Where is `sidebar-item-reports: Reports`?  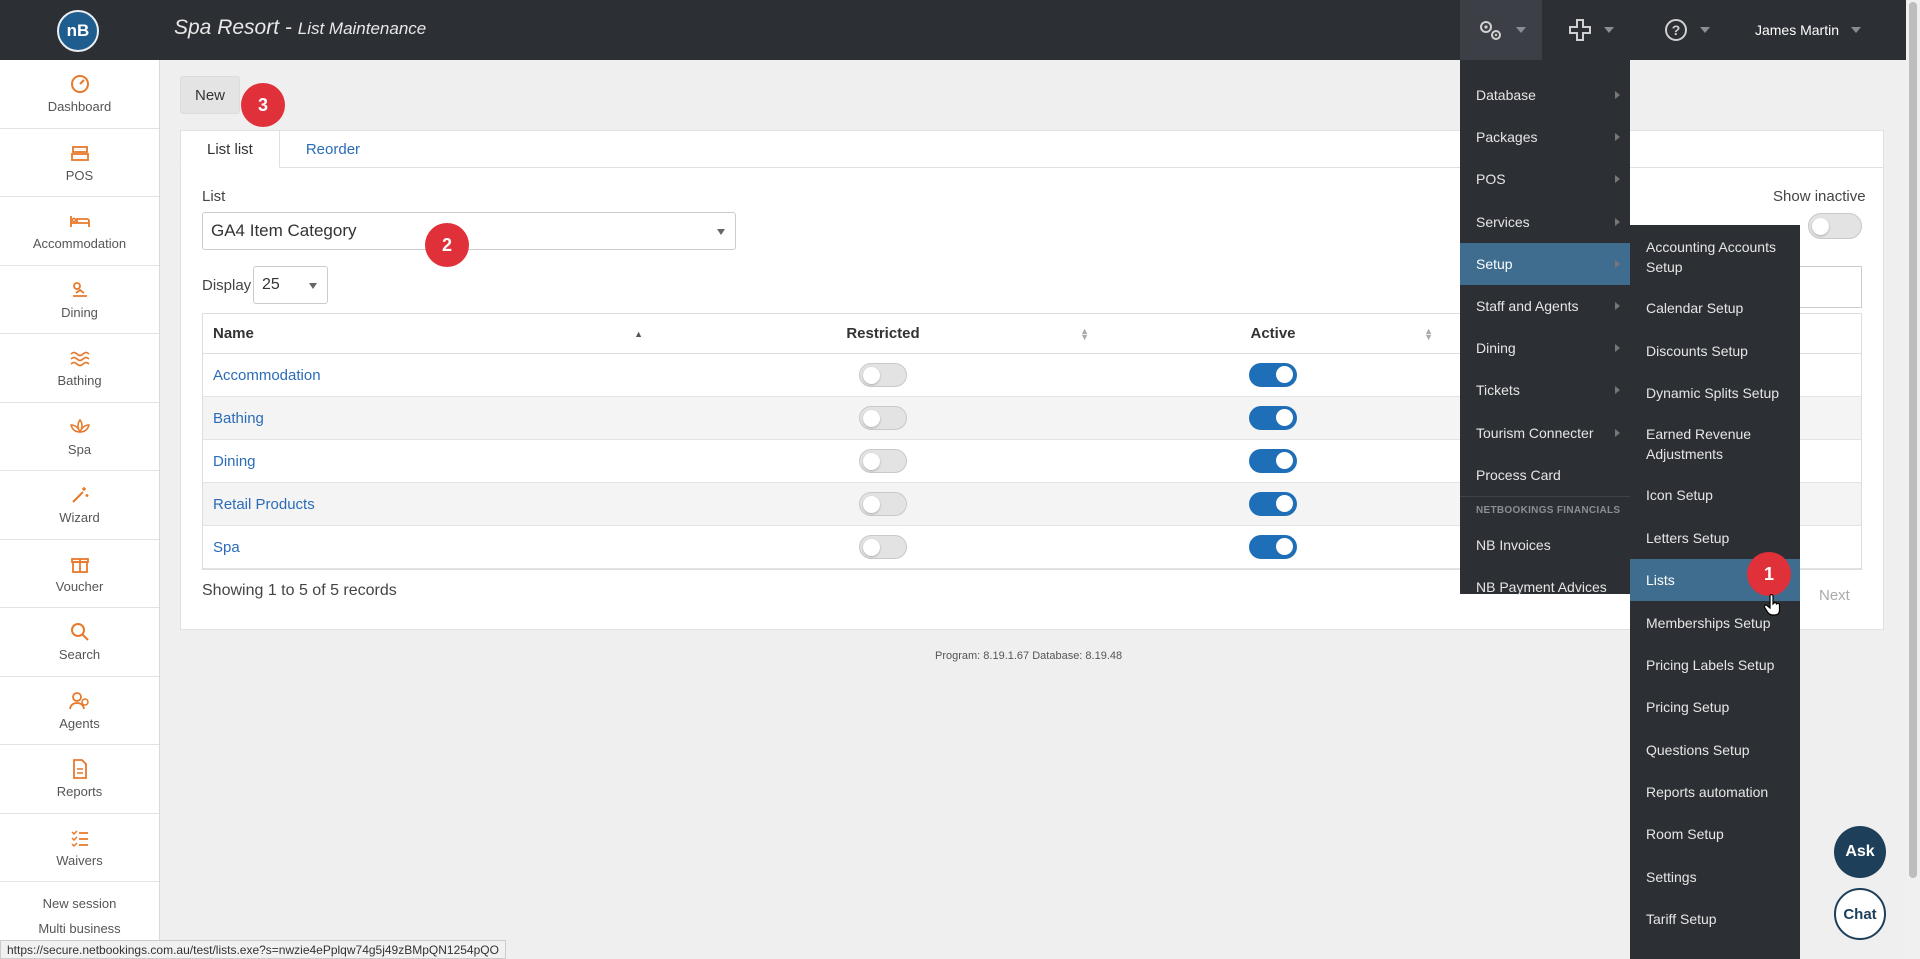 sidebar-item-reports: Reports is located at coordinates (79, 779).